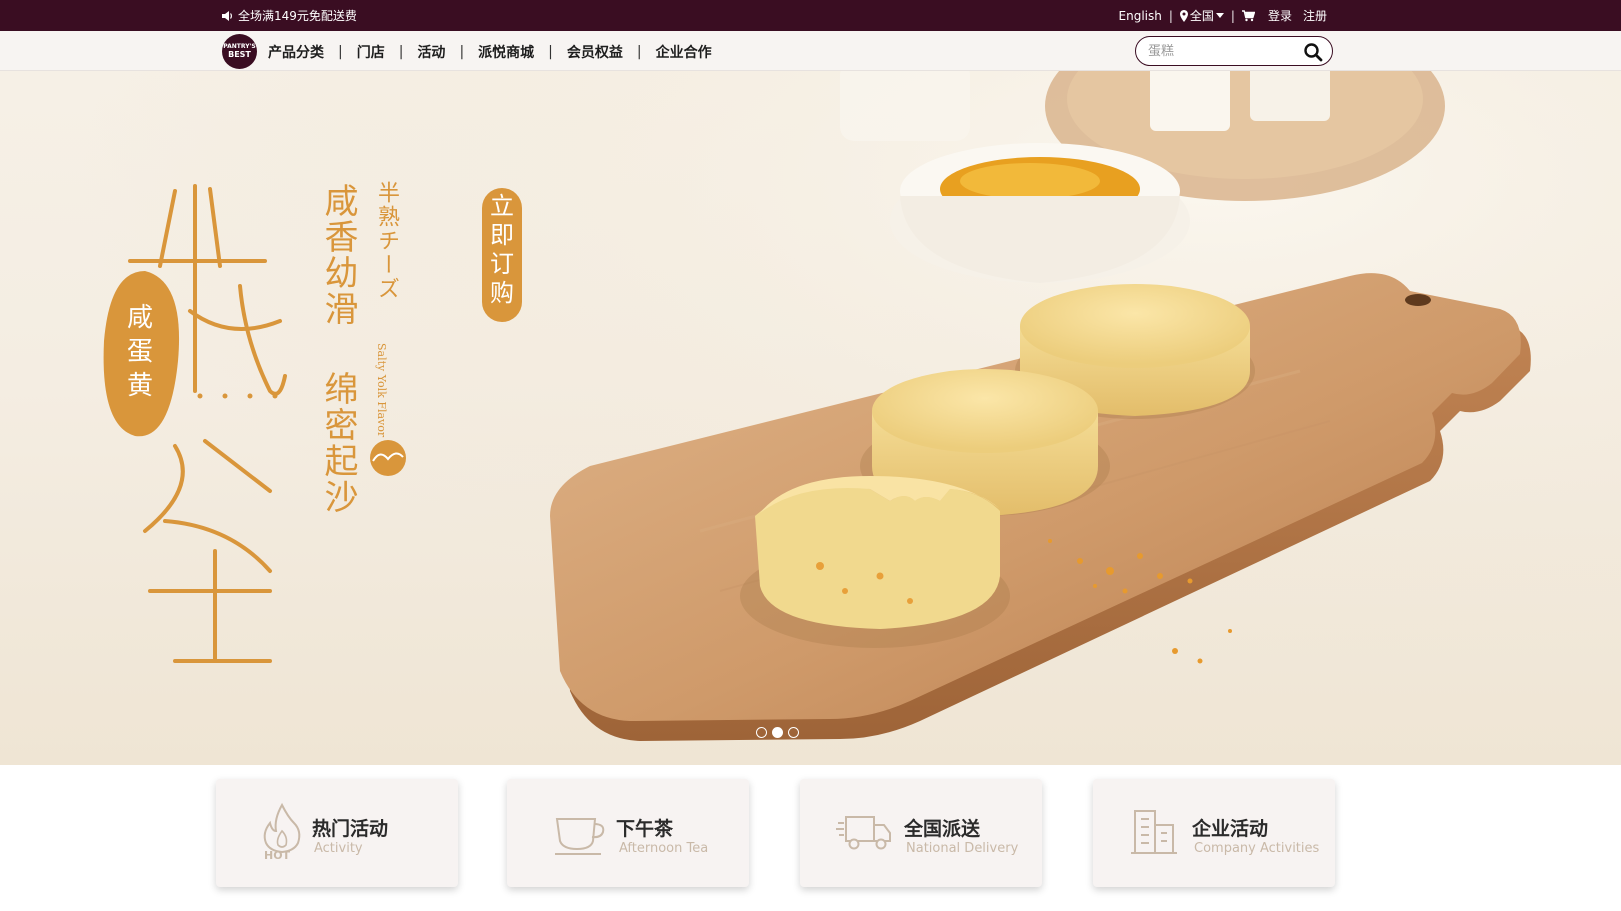 This screenshot has width=1621, height=911. I want to click on feature-card-company-activities: 企业活动 Company Activities, so click(1214, 833).